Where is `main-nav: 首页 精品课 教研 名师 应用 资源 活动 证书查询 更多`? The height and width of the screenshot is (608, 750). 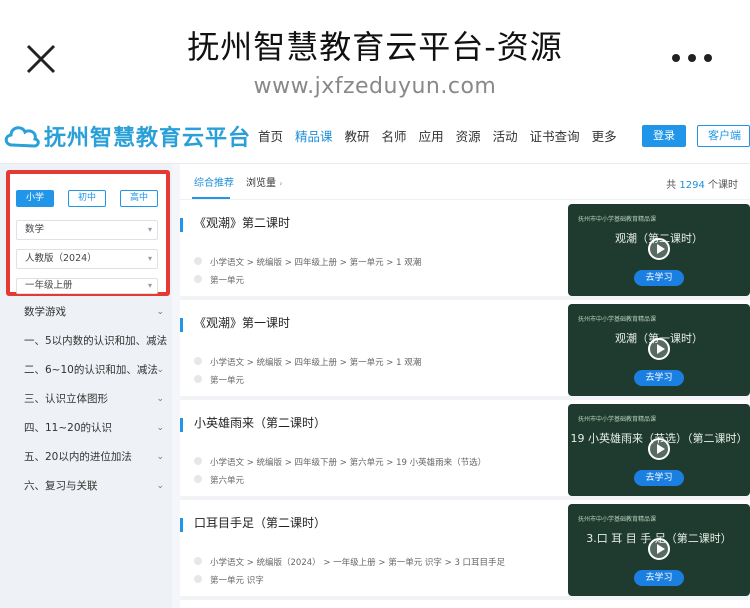
main-nav: 首页 精品课 教研 名师 应用 资源 活动 证书查询 更多 is located at coordinates (443, 135).